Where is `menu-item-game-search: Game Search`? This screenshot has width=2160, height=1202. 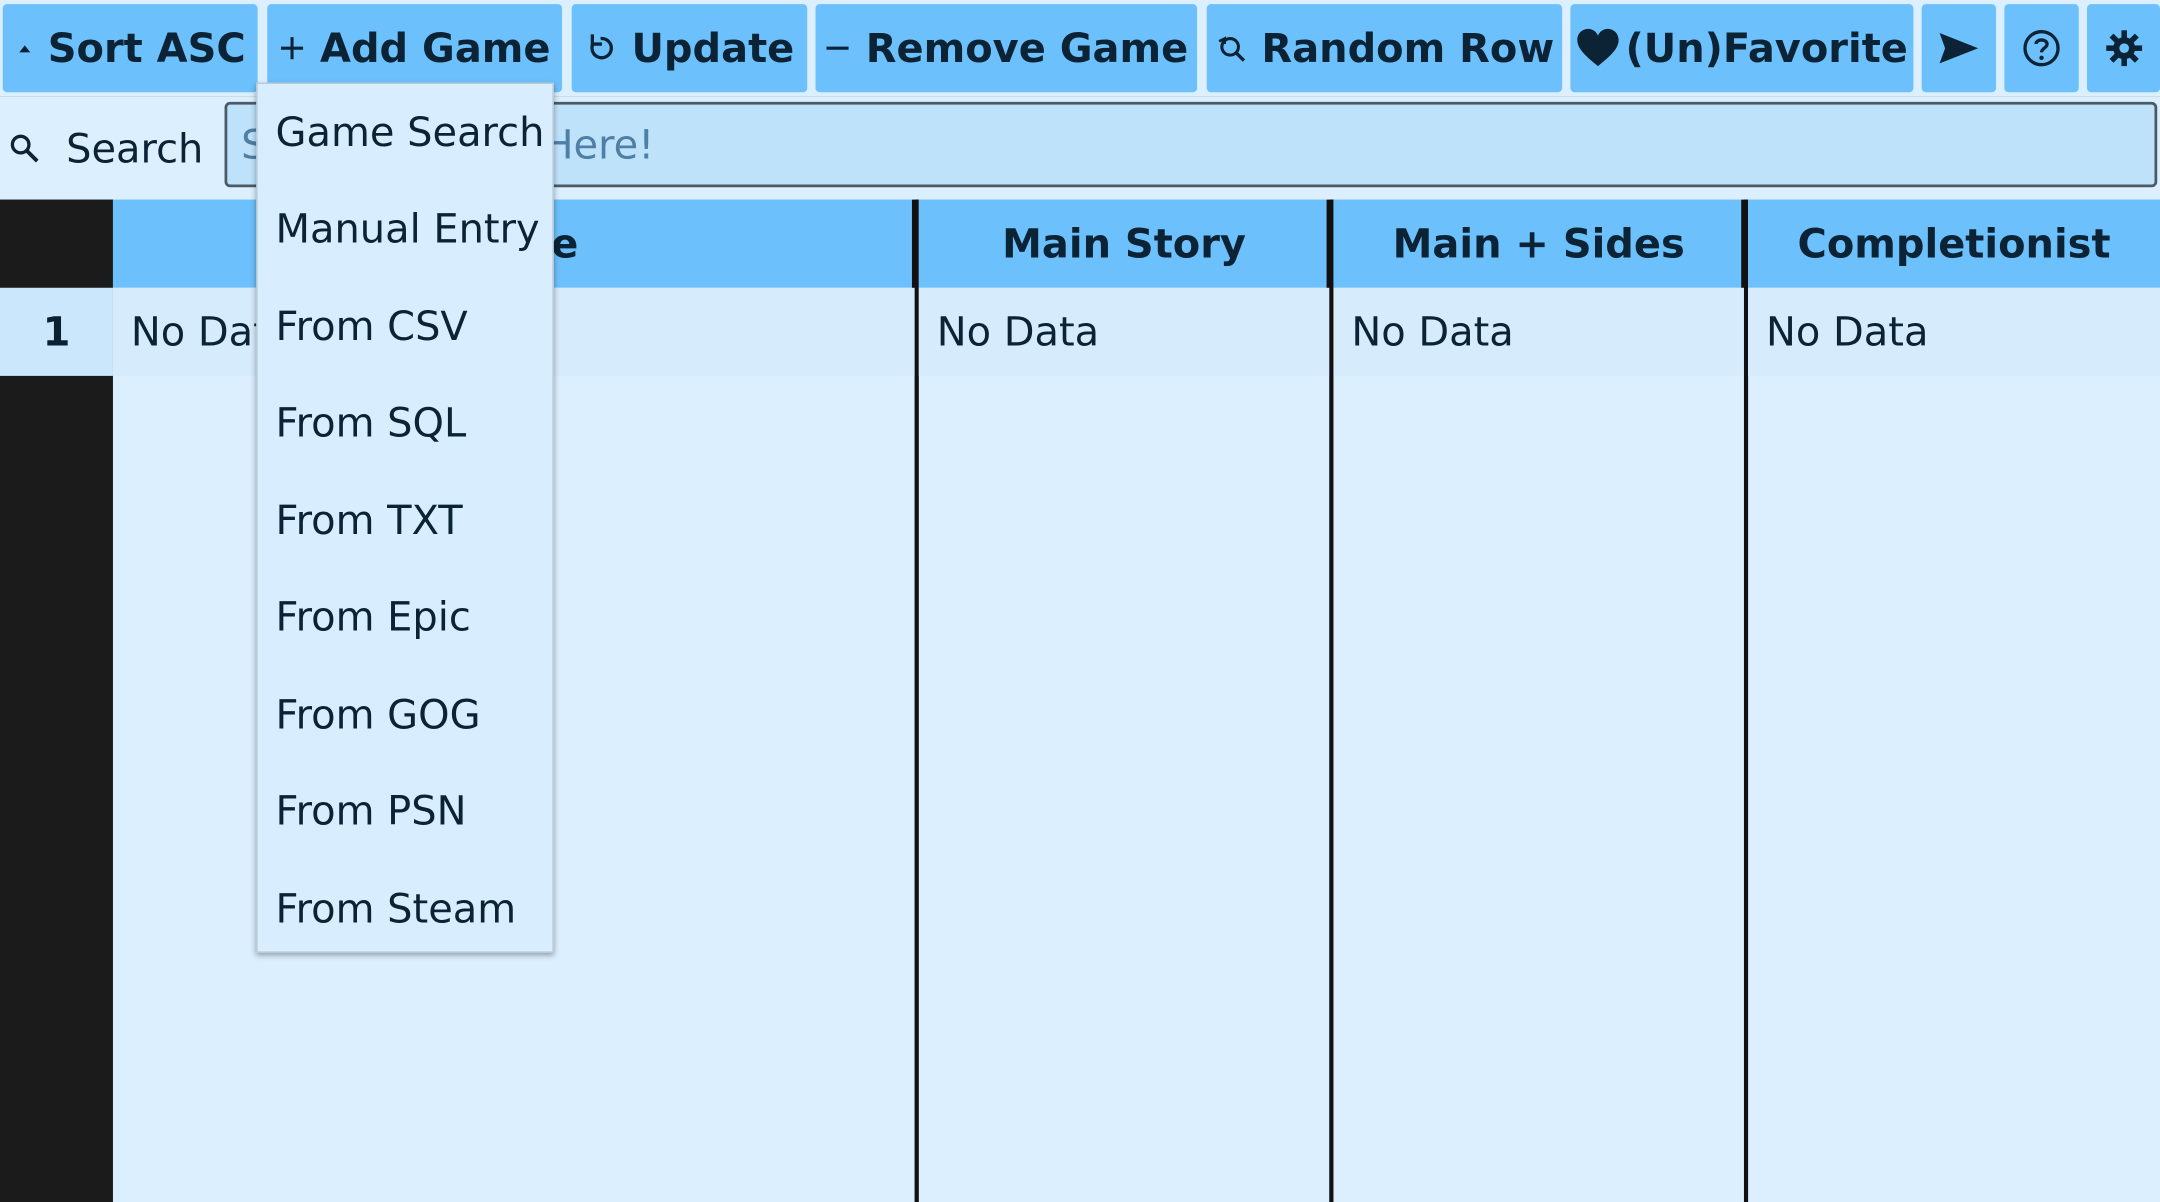 menu-item-game-search: Game Search is located at coordinates (410, 132).